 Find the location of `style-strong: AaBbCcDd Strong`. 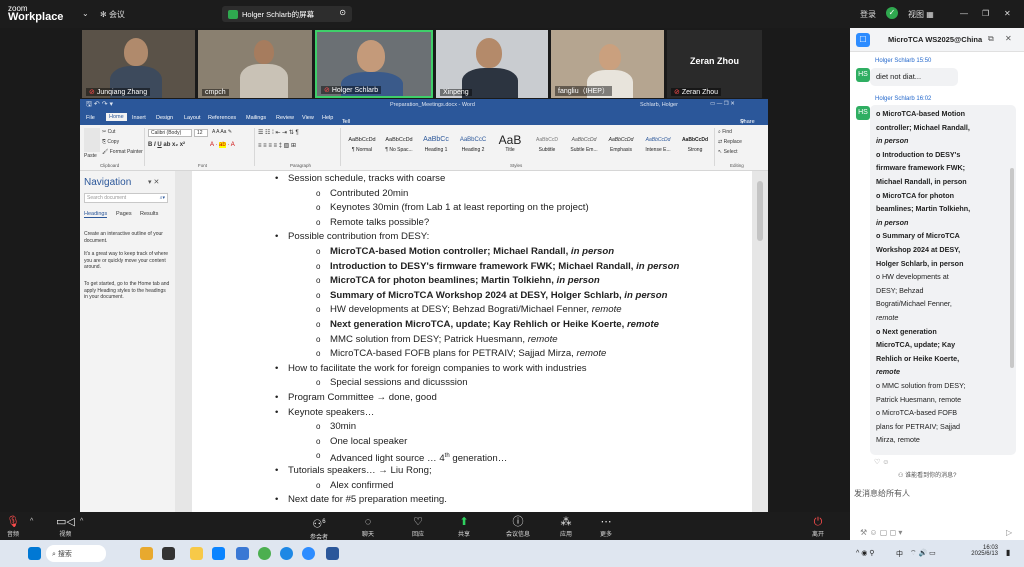

style-strong: AaBbCcDd Strong is located at coordinates (695, 146).